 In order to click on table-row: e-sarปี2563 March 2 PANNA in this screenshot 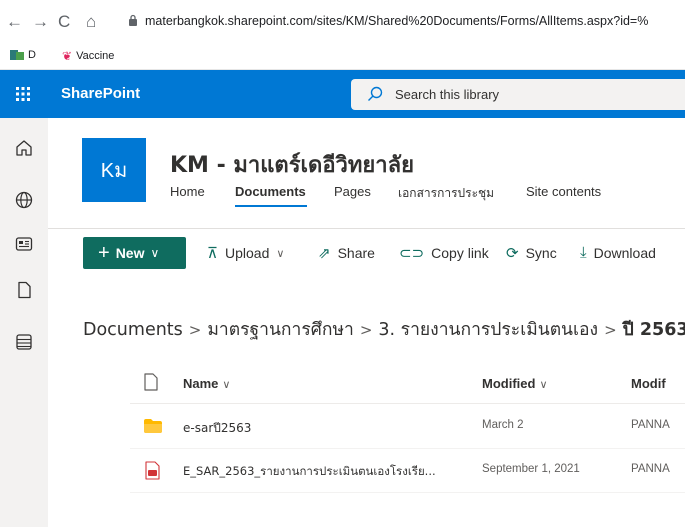, I will do `click(407, 427)`.